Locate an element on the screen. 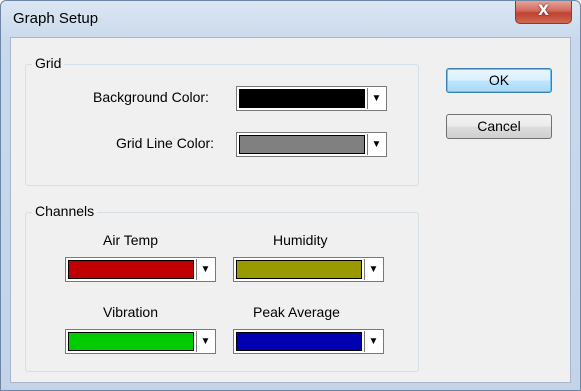  peak-average-color-select: ▼ is located at coordinates (308, 341).